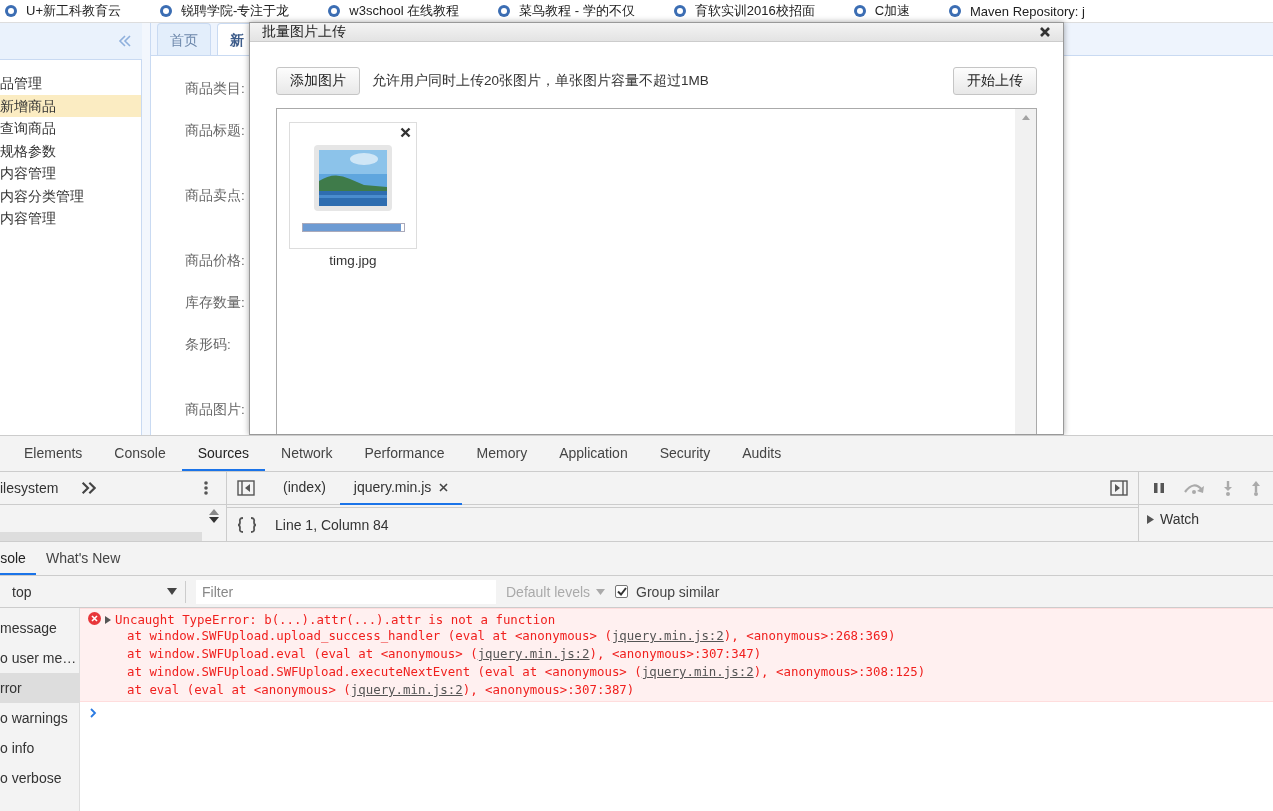 The height and width of the screenshot is (811, 1273). Describe the element at coordinates (332, 524) in the screenshot. I see `cursor-position: Line 1, Column 84` at that location.